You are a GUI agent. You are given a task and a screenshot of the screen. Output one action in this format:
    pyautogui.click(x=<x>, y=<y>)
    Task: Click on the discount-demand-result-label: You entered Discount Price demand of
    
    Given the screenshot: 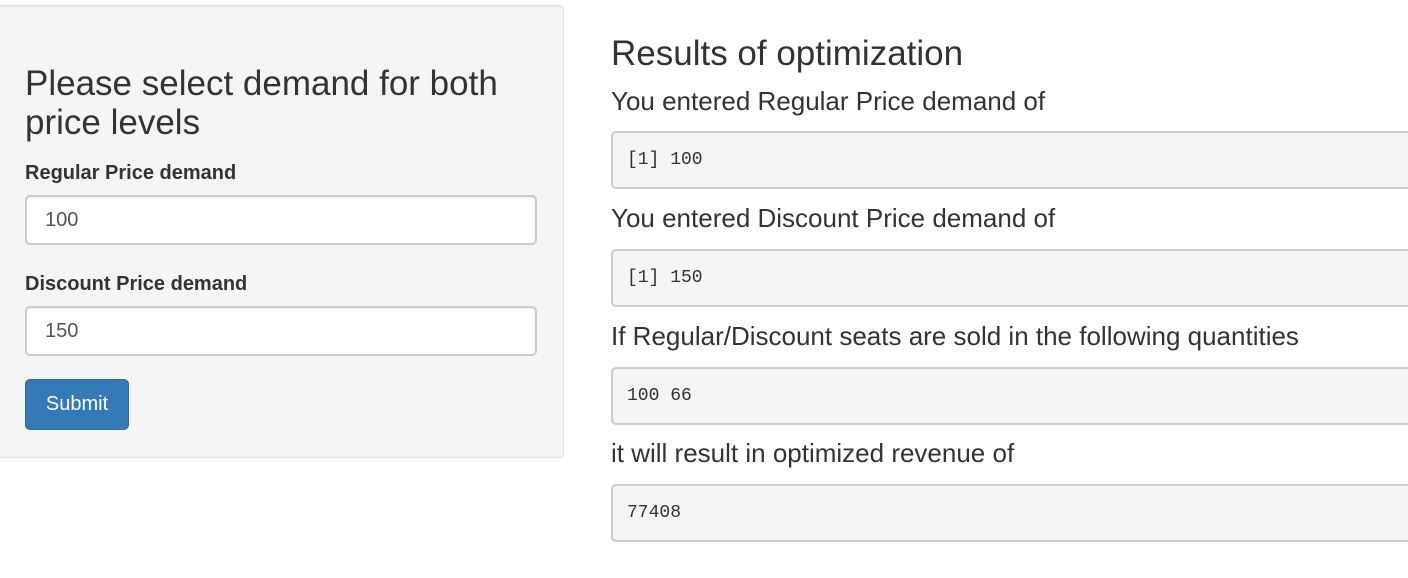 What is the action you would take?
    pyautogui.click(x=833, y=218)
    